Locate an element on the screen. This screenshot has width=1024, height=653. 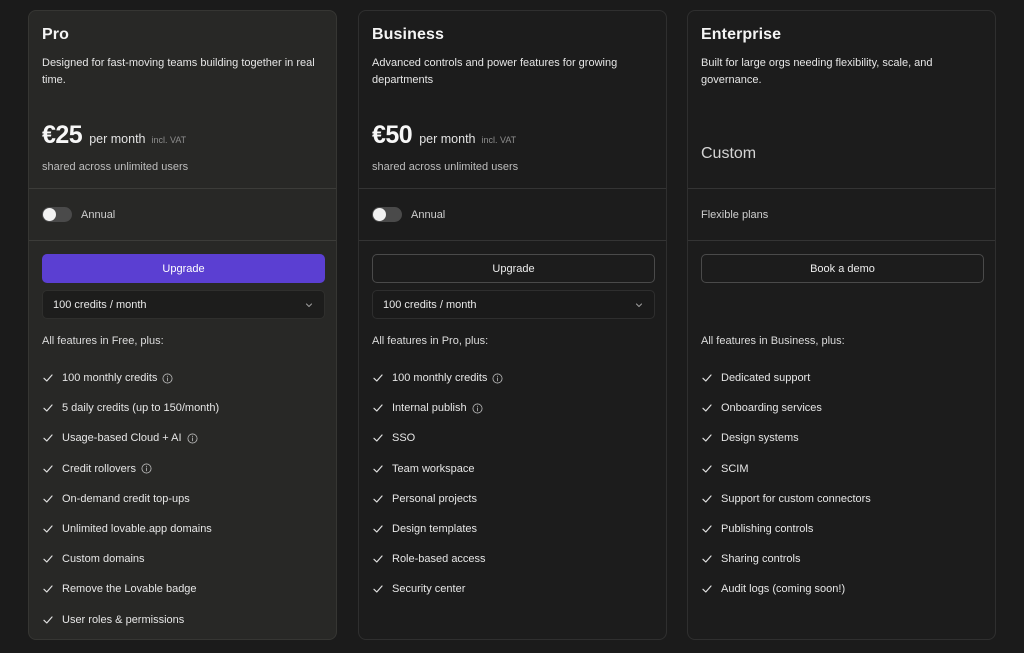
feature-label: Onboarding services is located at coordinates (771, 408).